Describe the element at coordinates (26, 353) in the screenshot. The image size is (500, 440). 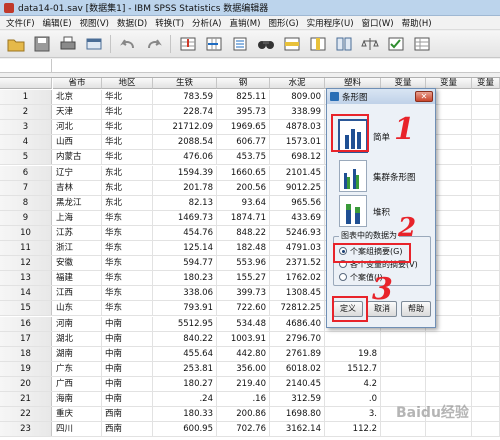
I see `row-number: 18` at that location.